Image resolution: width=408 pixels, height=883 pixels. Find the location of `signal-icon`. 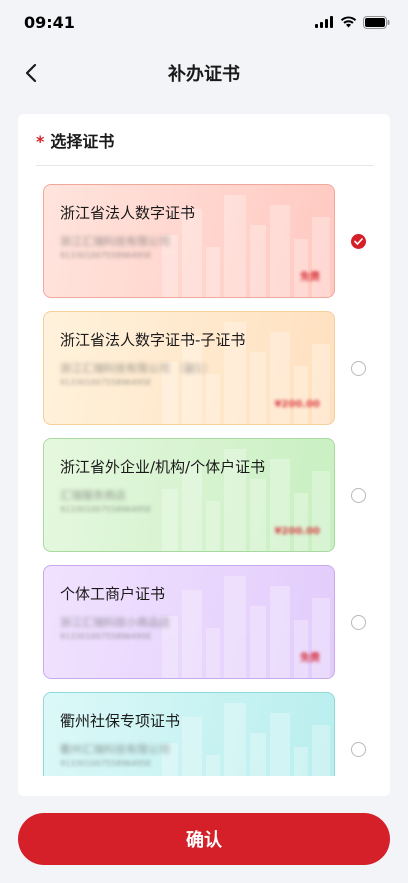

signal-icon is located at coordinates (324, 22).